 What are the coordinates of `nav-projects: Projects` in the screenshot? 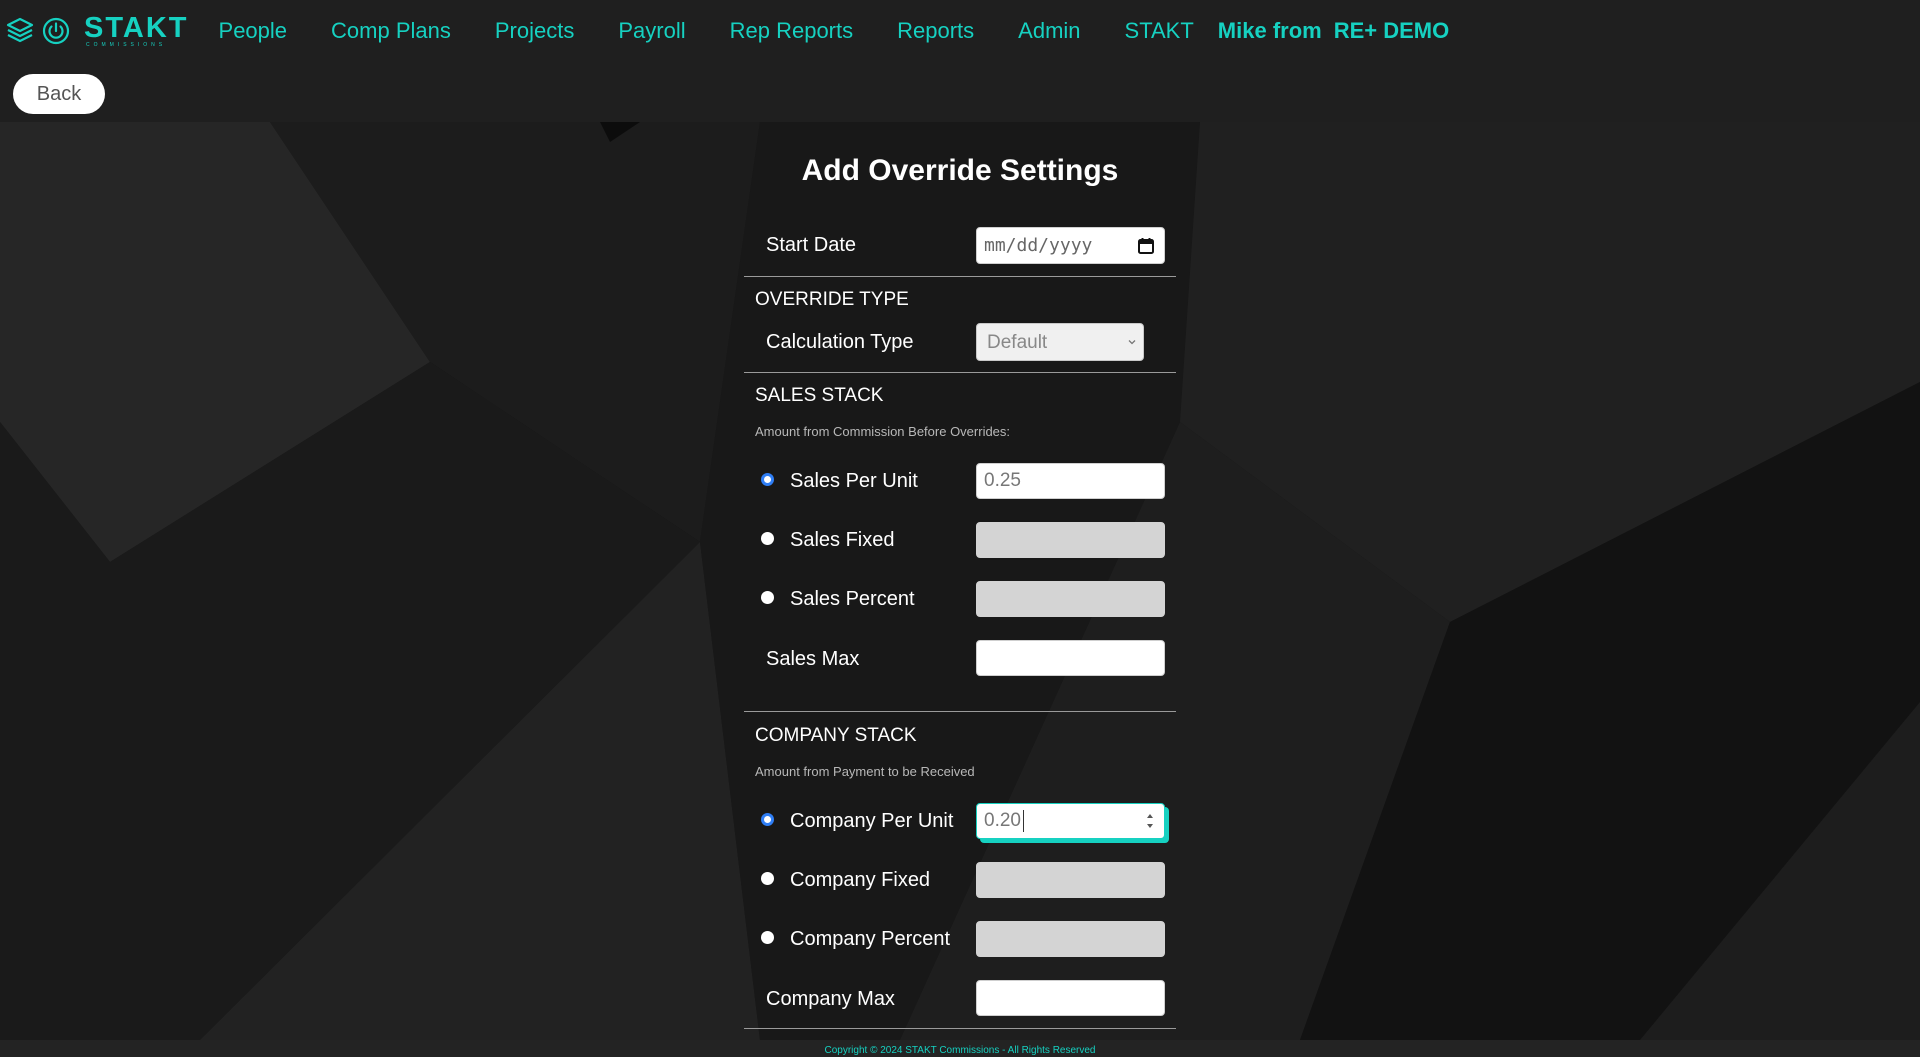 It's located at (534, 31).